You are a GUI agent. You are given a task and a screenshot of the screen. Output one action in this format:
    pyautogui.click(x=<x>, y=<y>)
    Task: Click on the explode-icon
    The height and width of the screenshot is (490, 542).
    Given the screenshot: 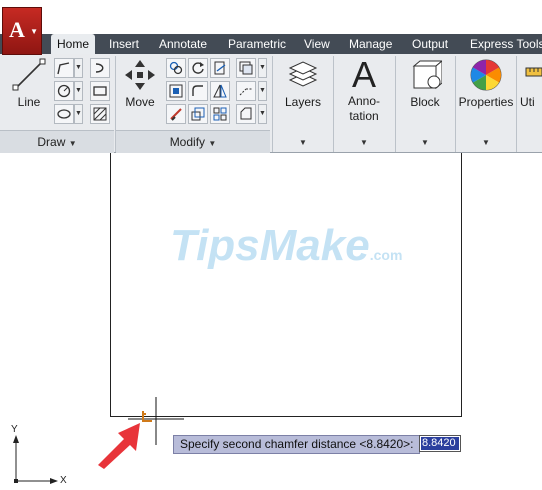 What is the action you would take?
    pyautogui.click(x=245, y=92)
    